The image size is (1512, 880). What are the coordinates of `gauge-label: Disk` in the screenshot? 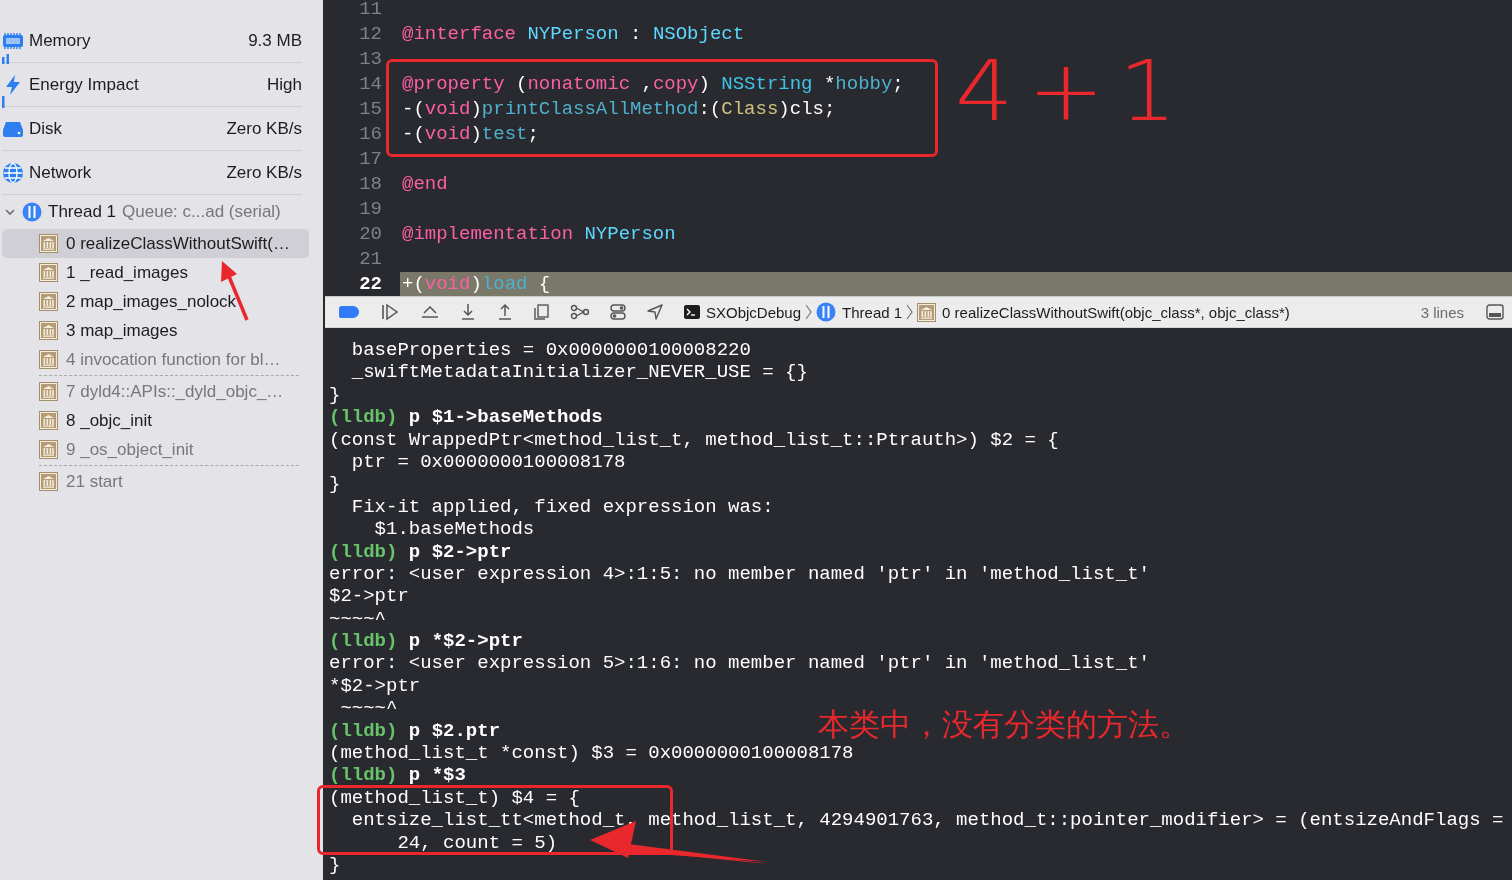 It's located at (128, 128).